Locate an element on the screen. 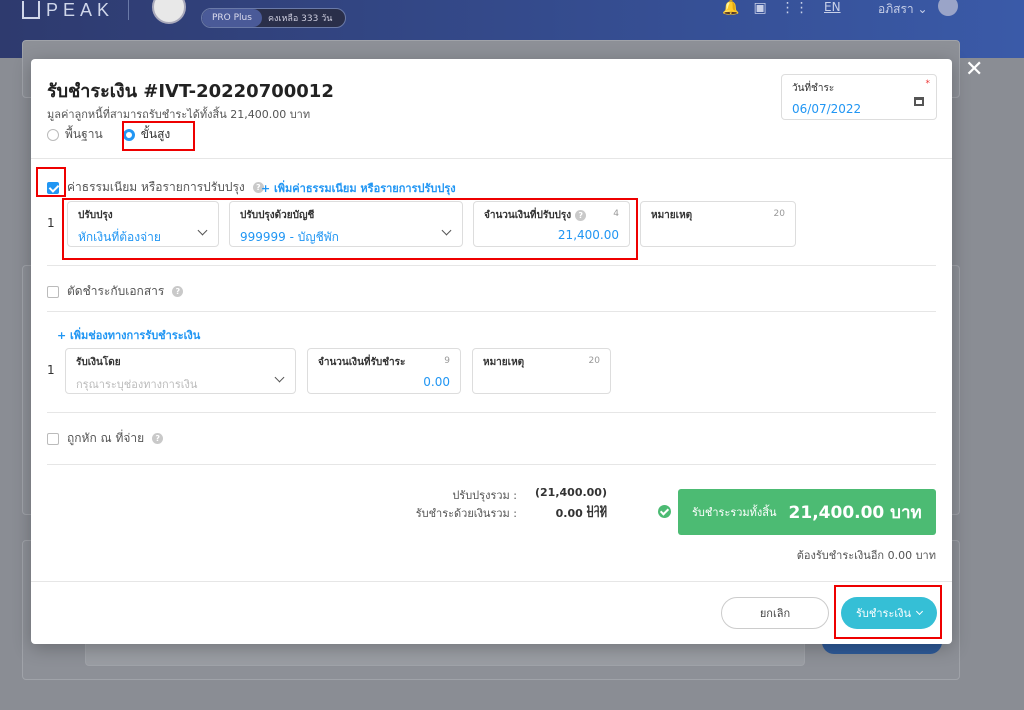 This screenshot has height=710, width=1024. plan-remaining: คงเหลือ 333 วัน is located at coordinates (300, 19).